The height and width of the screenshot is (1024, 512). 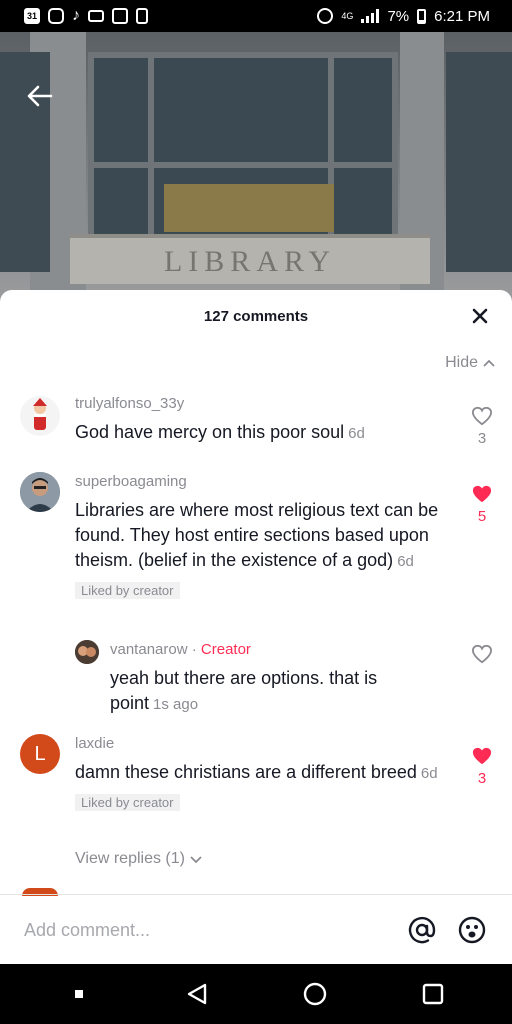 I want to click on like-count: 5, so click(x=482, y=516).